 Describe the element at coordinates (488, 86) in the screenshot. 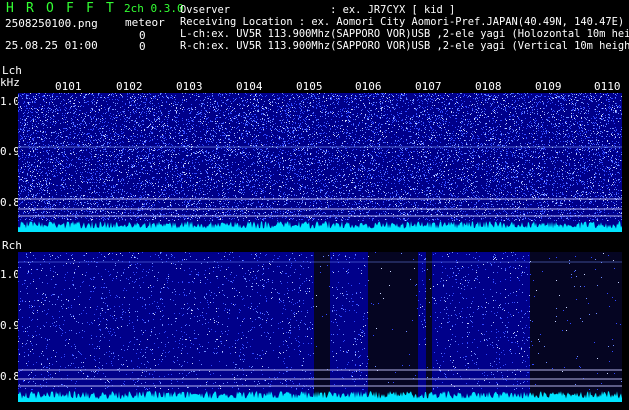

I see `time-tick: 0108` at that location.